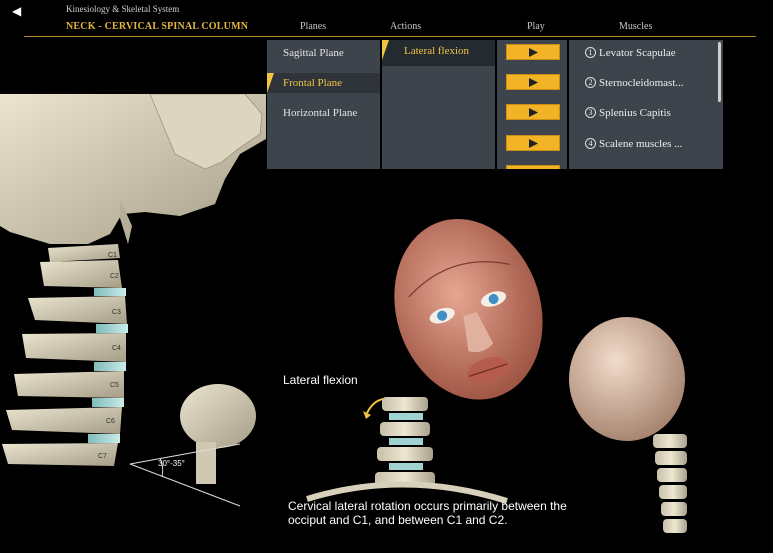 Image resolution: width=773 pixels, height=553 pixels. Describe the element at coordinates (116, 312) in the screenshot. I see `vertebra-label-c3: C3` at that location.